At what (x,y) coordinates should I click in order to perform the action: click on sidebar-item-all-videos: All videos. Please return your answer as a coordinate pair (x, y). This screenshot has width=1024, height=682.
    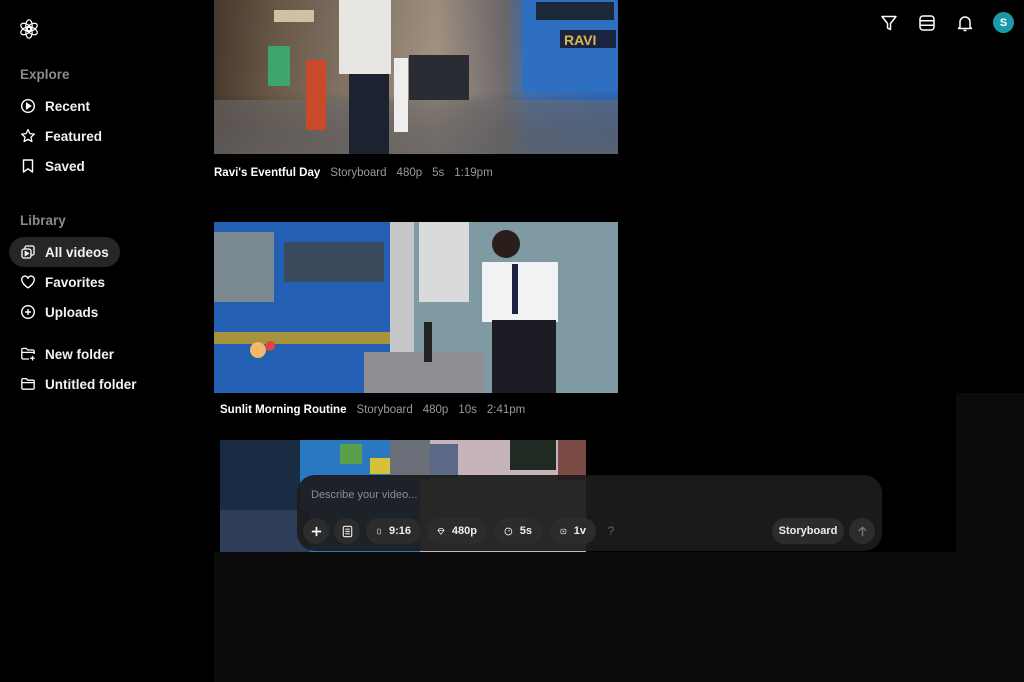
    Looking at the image, I should click on (64, 252).